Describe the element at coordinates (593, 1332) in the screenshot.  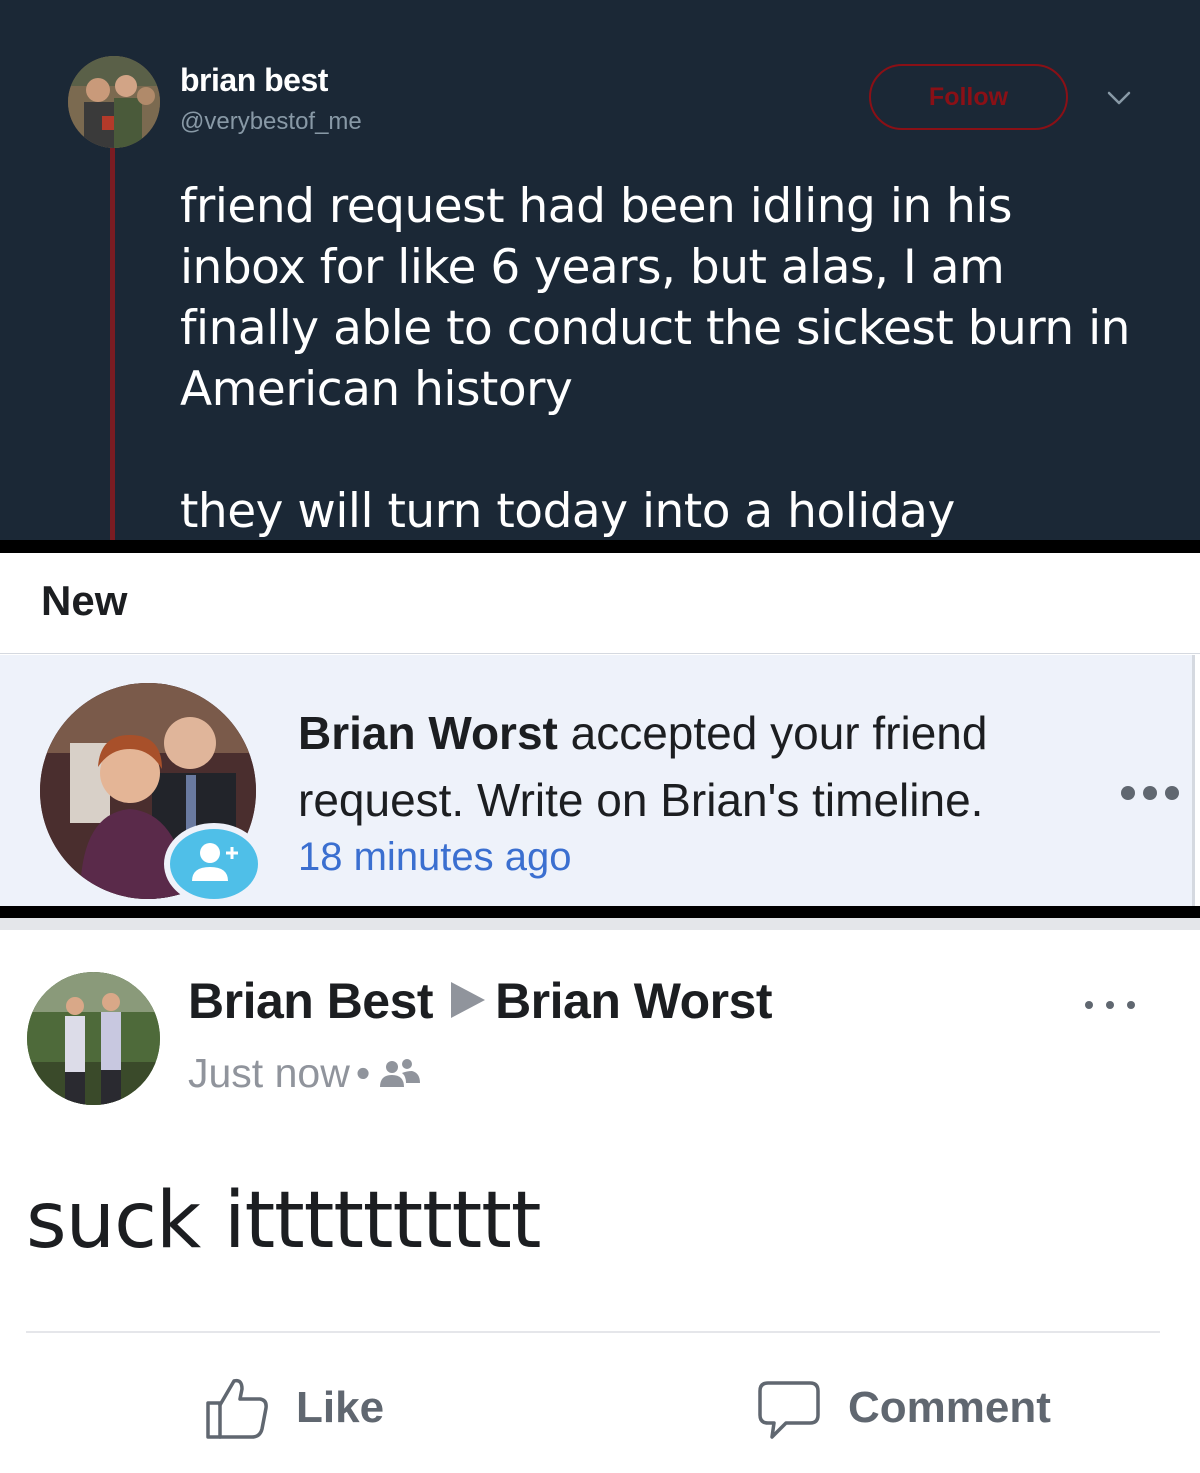
I see `action-divider` at that location.